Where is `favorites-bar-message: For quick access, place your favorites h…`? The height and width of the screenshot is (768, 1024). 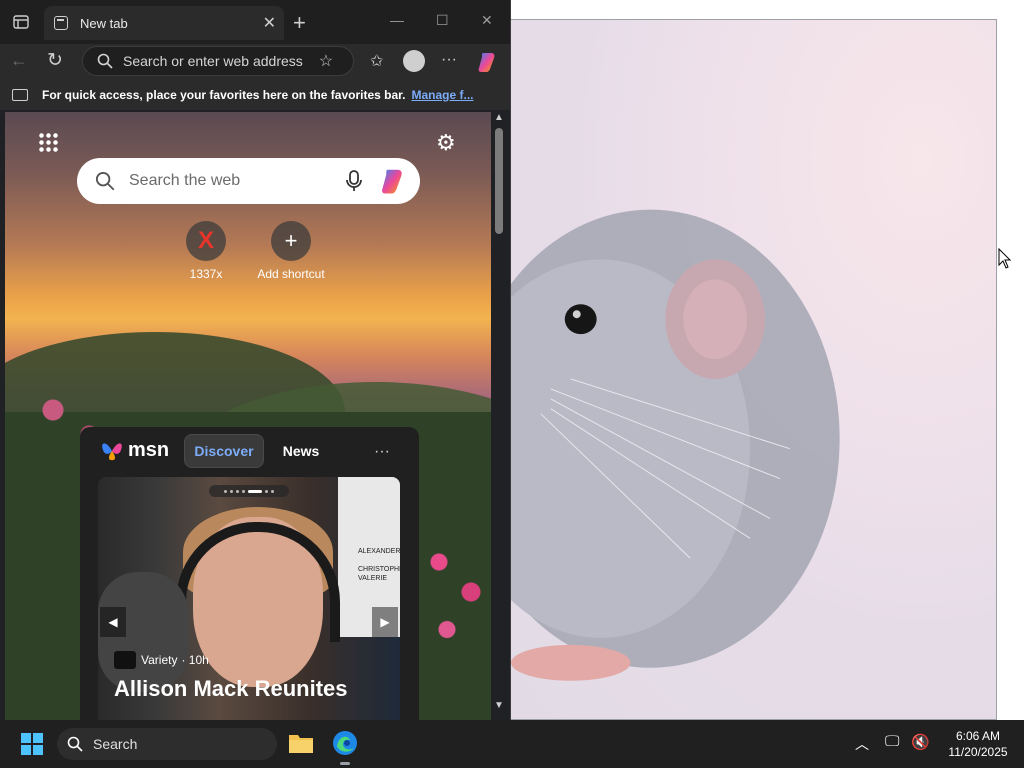 favorites-bar-message: For quick access, place your favorites h… is located at coordinates (224, 95).